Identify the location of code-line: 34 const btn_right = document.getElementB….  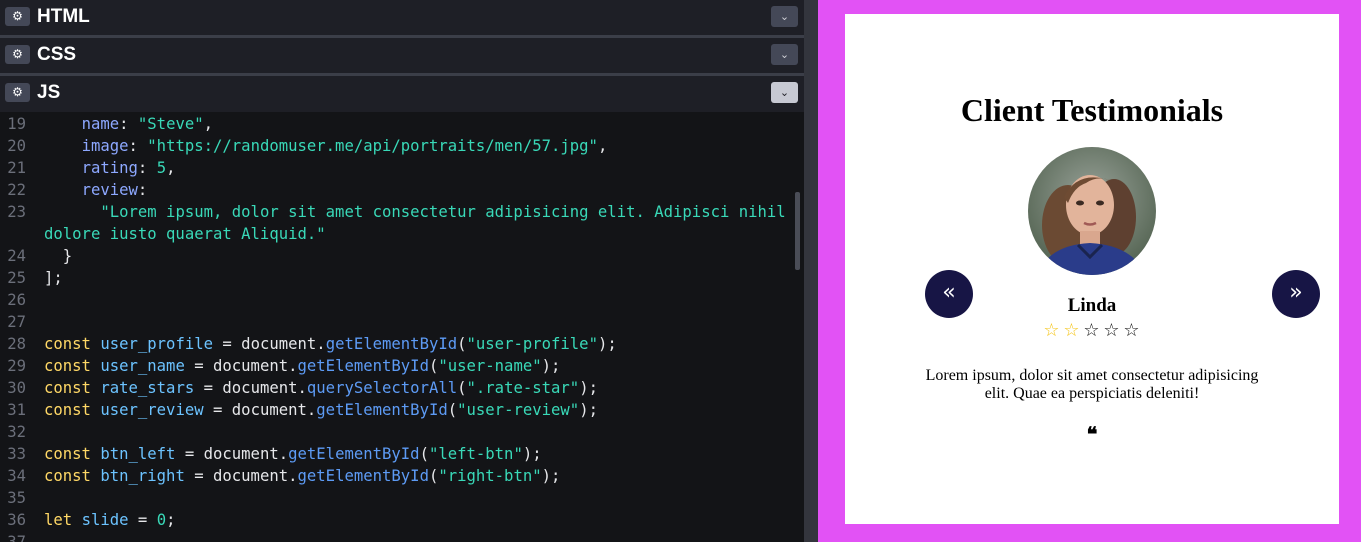
(398, 476).